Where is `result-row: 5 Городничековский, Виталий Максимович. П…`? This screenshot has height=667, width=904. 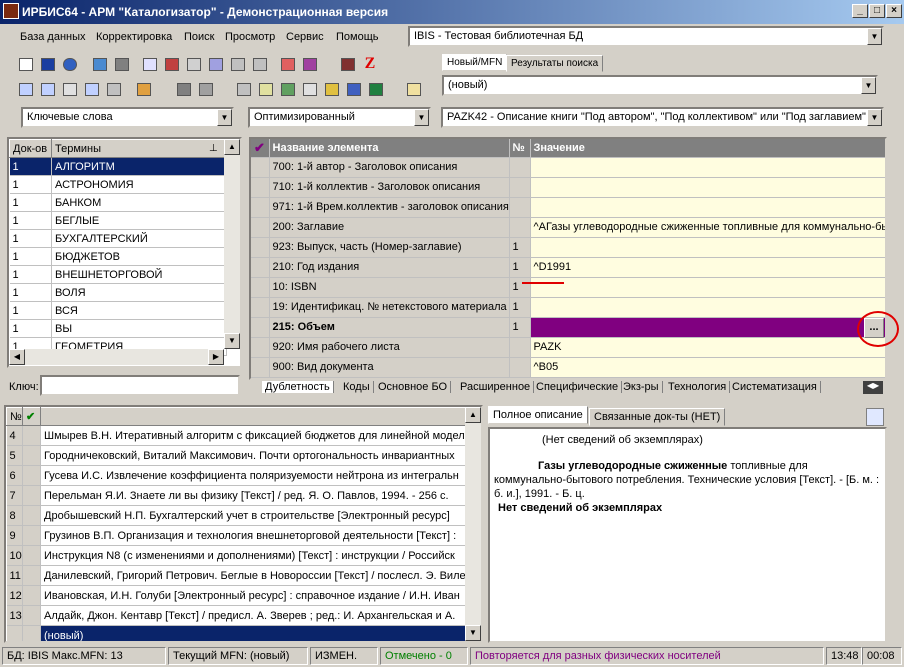 result-row: 5 Городничековский, Виталий Максимович. П… is located at coordinates (237, 455).